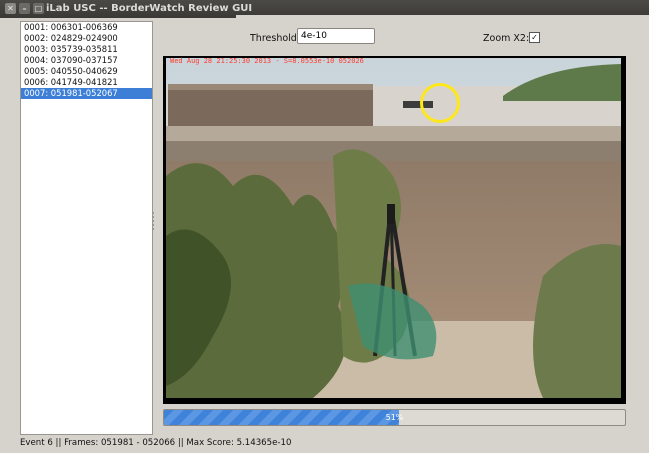 This screenshot has height=453, width=649. Describe the element at coordinates (324, 9) in the screenshot. I see `title-bar: ✕ – □ iLab USC -- BorderWatch Review GUI` at that location.